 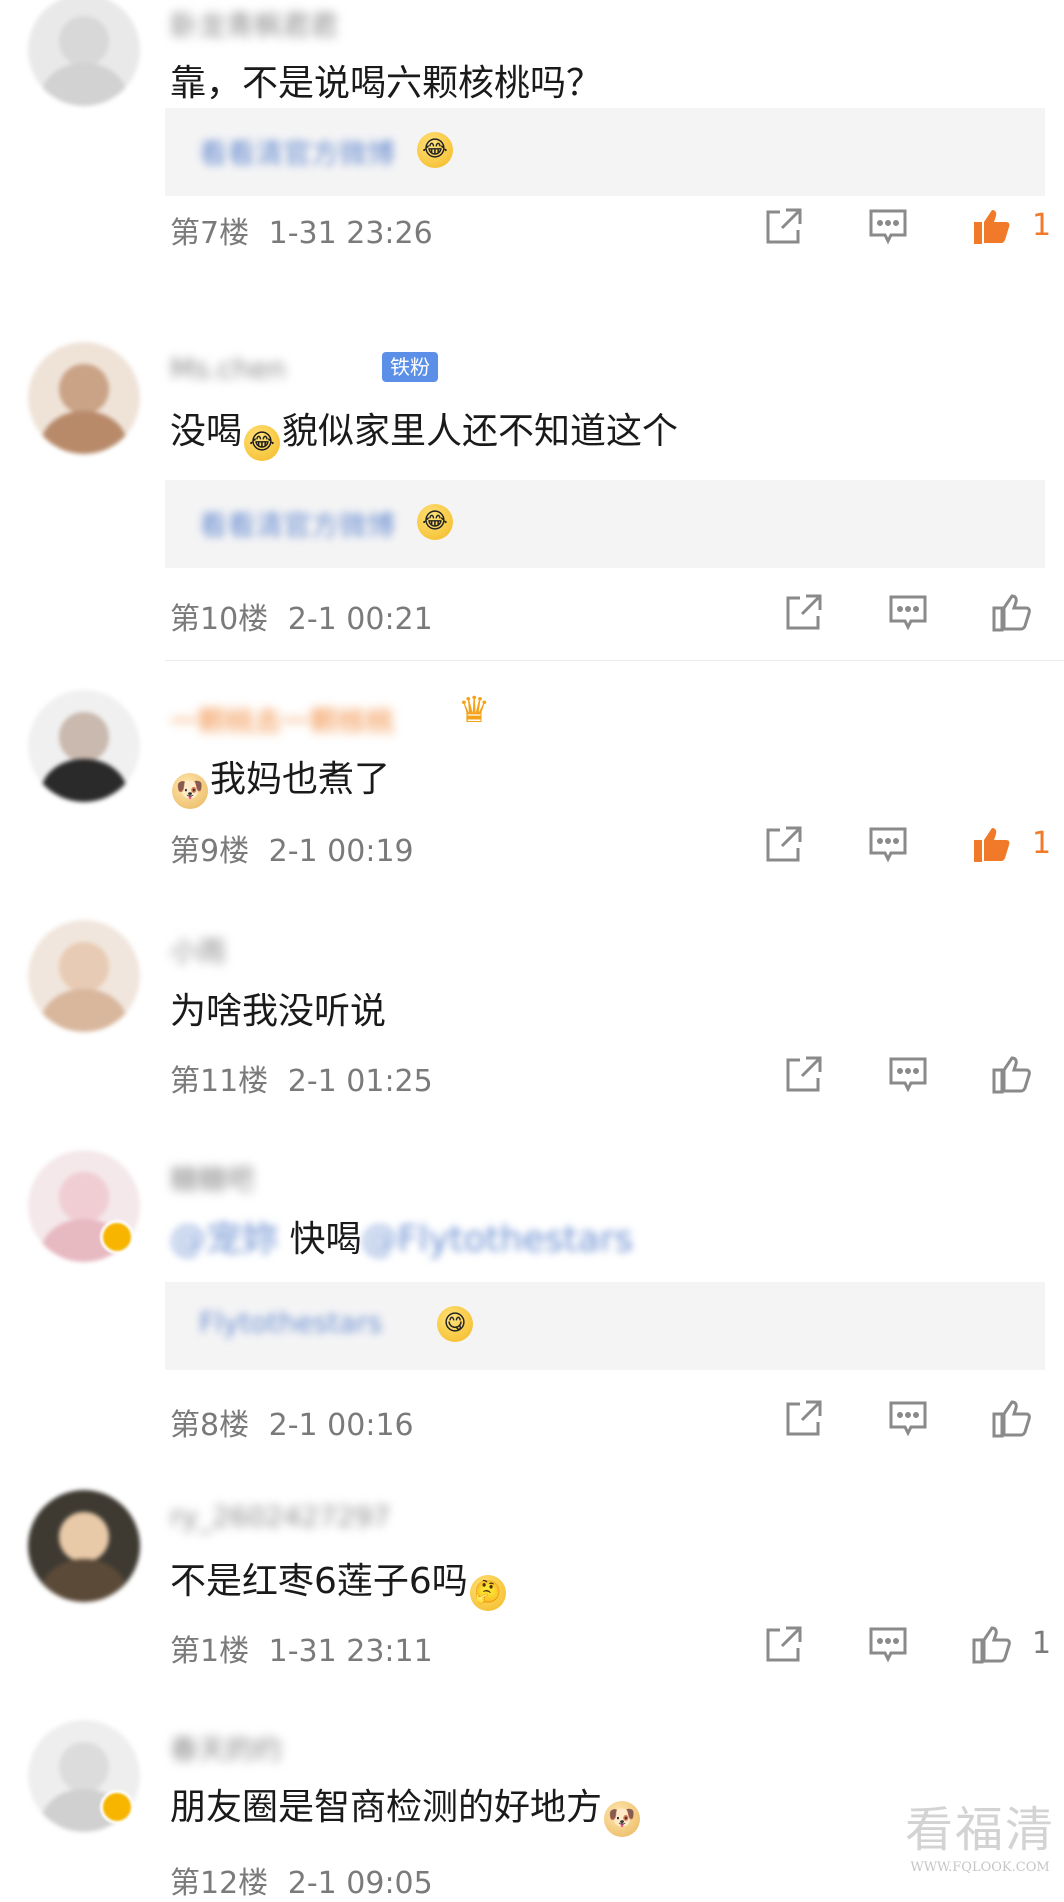 I want to click on username: 糖糖吧, so click(x=212, y=1177).